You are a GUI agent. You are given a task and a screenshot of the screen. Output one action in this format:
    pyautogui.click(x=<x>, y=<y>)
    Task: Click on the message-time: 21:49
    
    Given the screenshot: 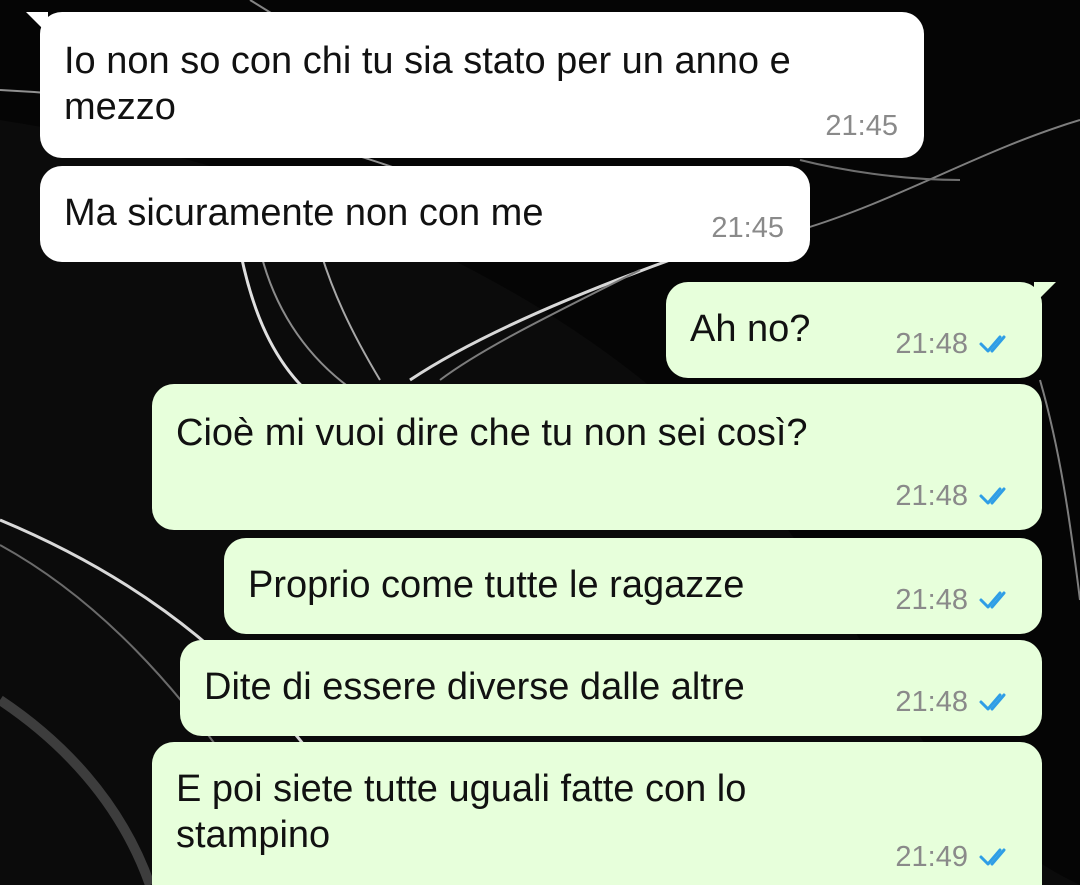 What is the action you would take?
    pyautogui.click(x=931, y=857)
    